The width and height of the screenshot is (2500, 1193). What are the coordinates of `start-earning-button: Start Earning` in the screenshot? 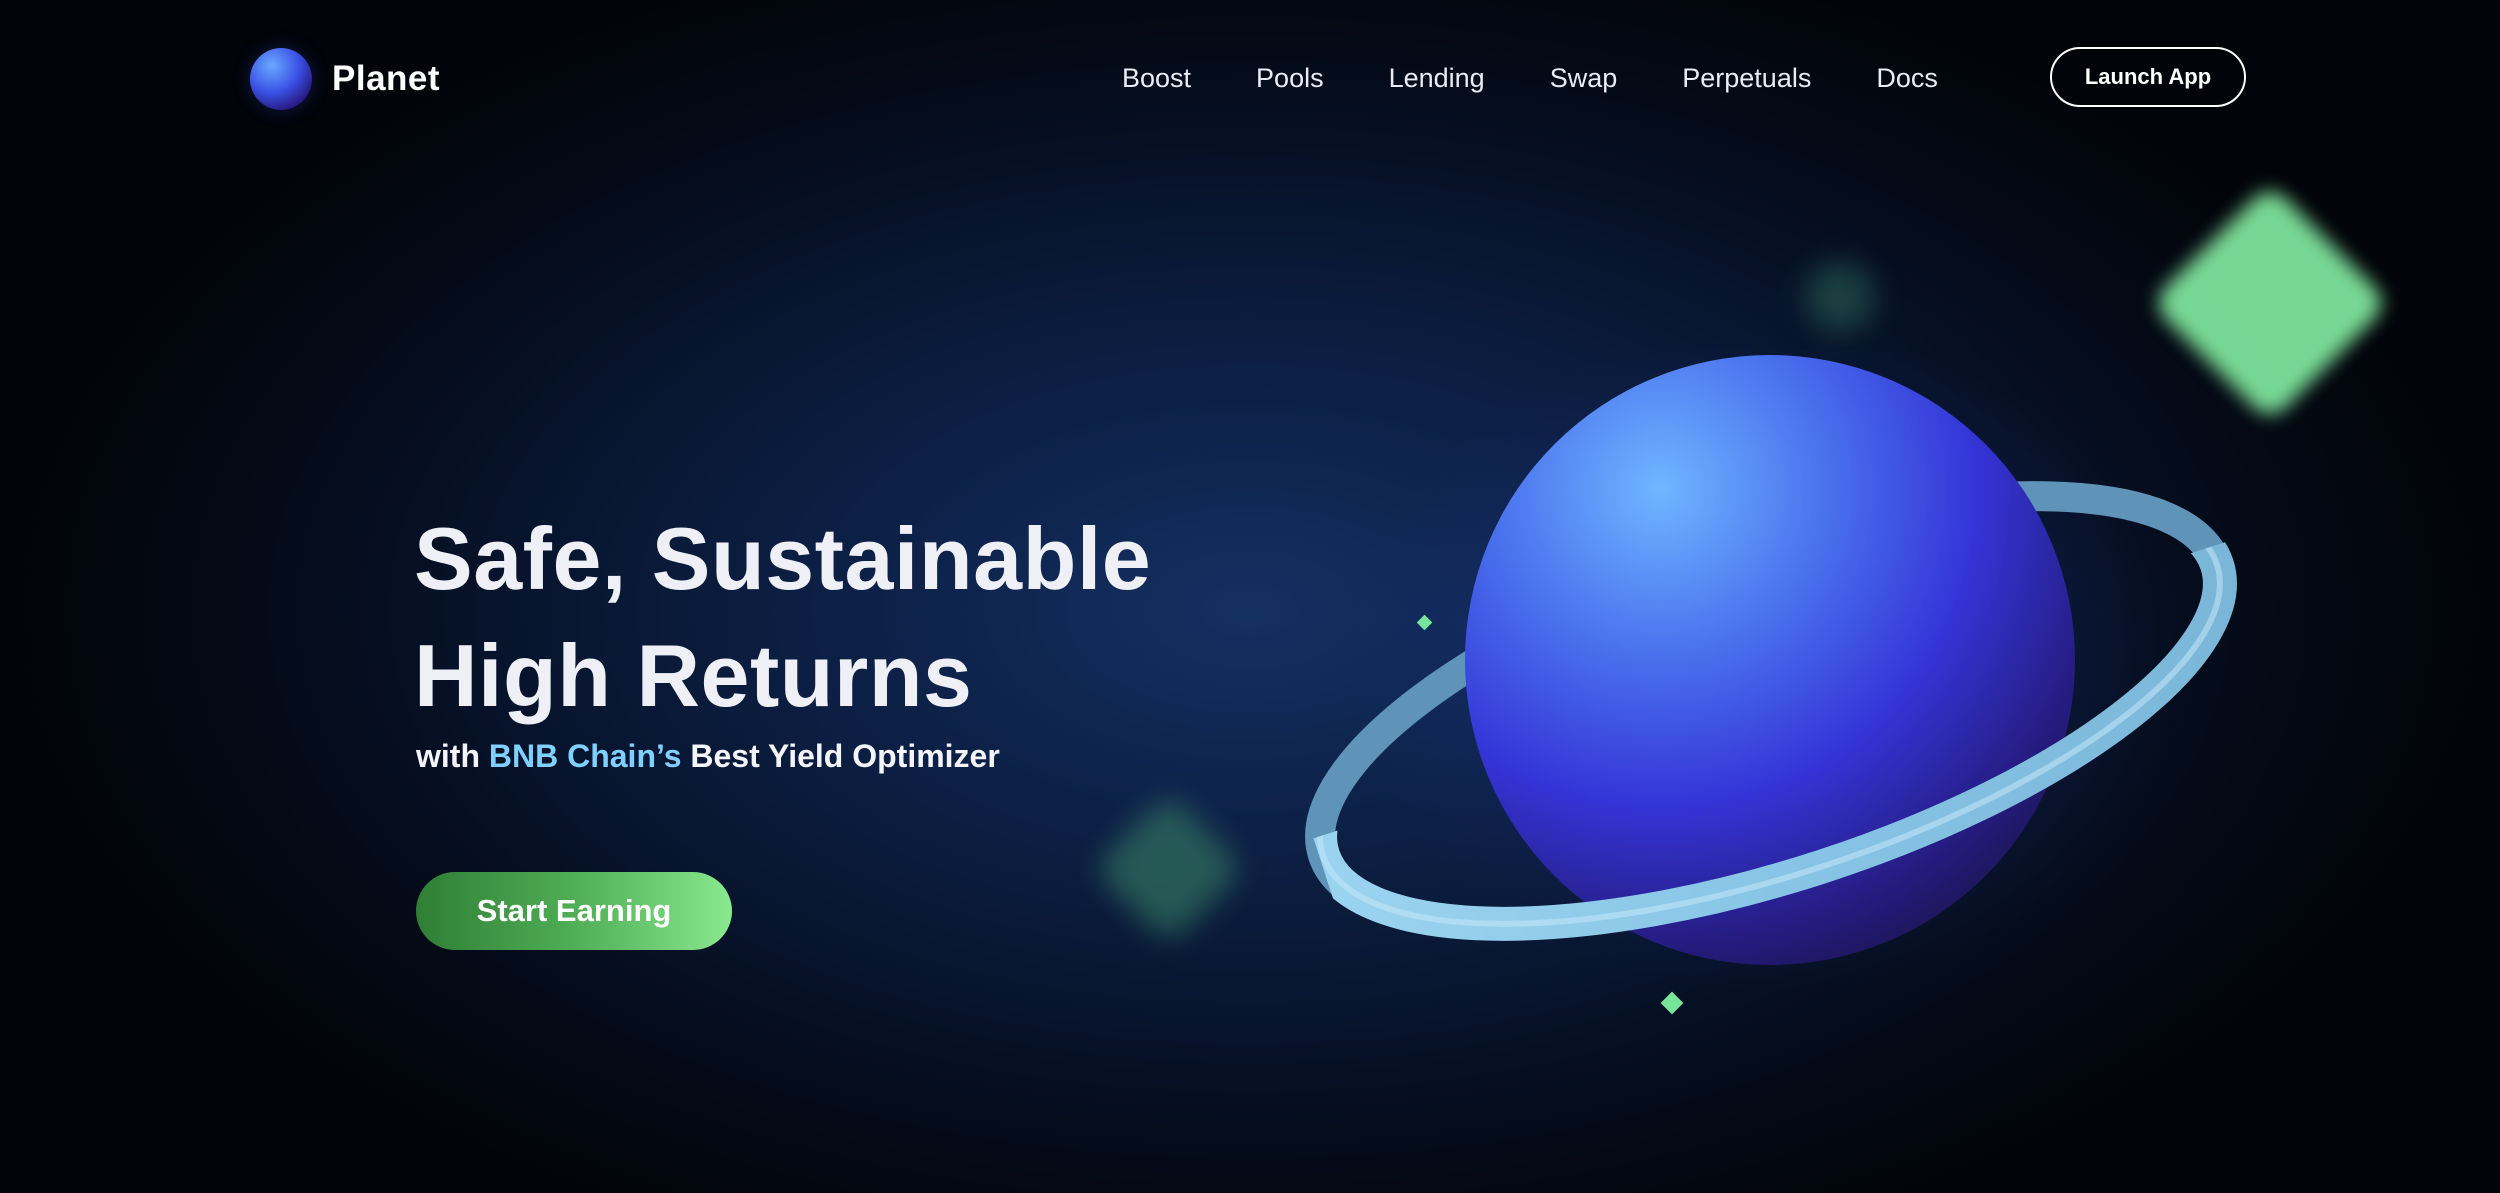 It's located at (574, 911).